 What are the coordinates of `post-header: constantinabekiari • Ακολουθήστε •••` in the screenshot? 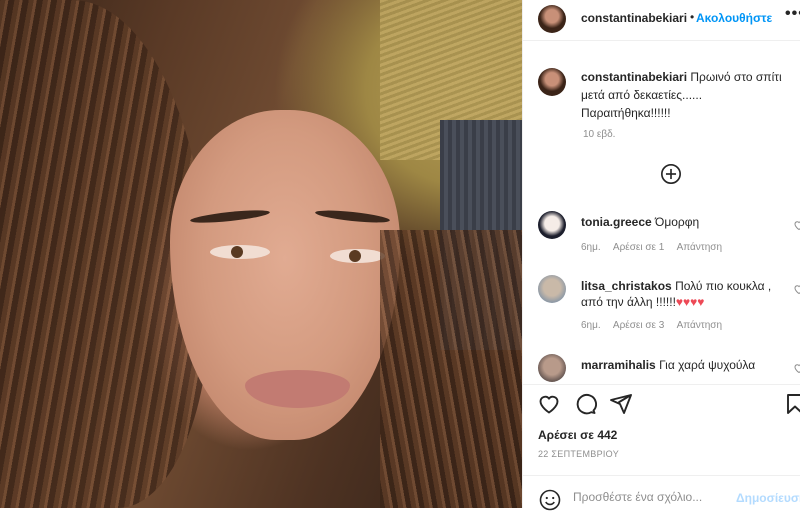 It's located at (661, 20).